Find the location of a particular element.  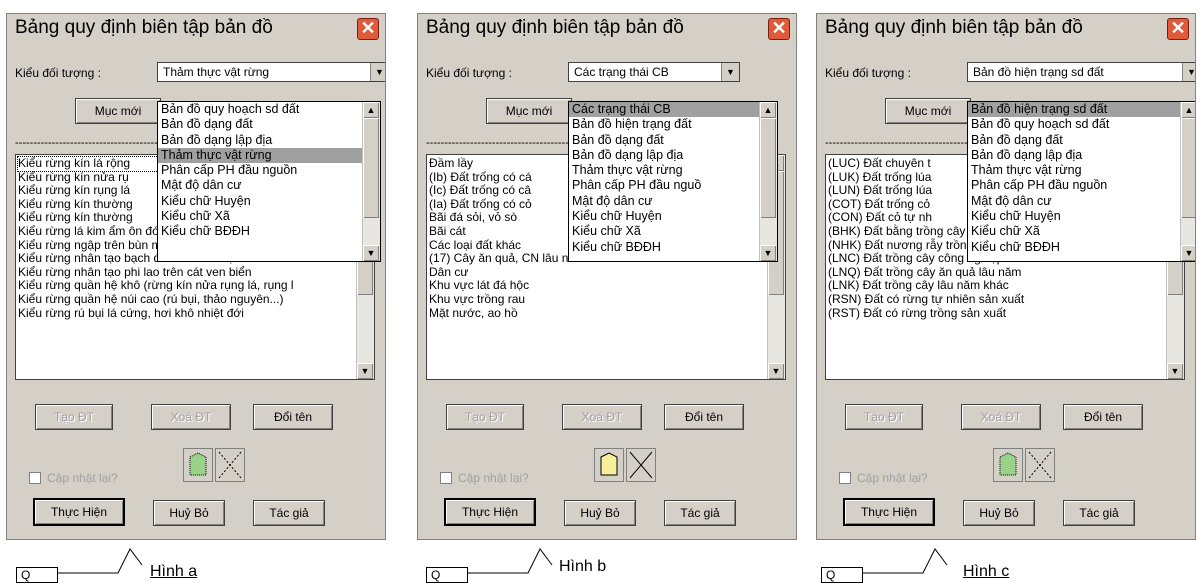

dropdown-option: Phân cấp PH đầu nguồ is located at coordinates (673, 185).